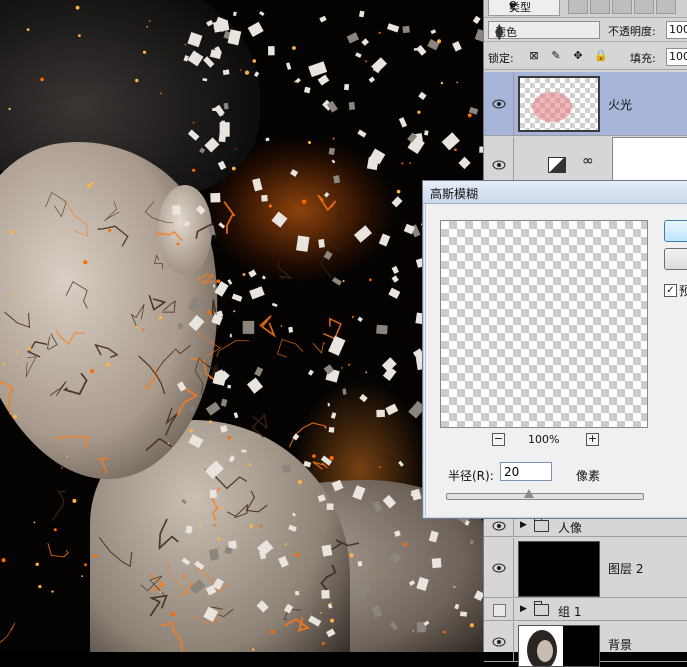 This screenshot has height=667, width=687. Describe the element at coordinates (585, 104) in the screenshot. I see `layer-row-huoguang: 火光` at that location.